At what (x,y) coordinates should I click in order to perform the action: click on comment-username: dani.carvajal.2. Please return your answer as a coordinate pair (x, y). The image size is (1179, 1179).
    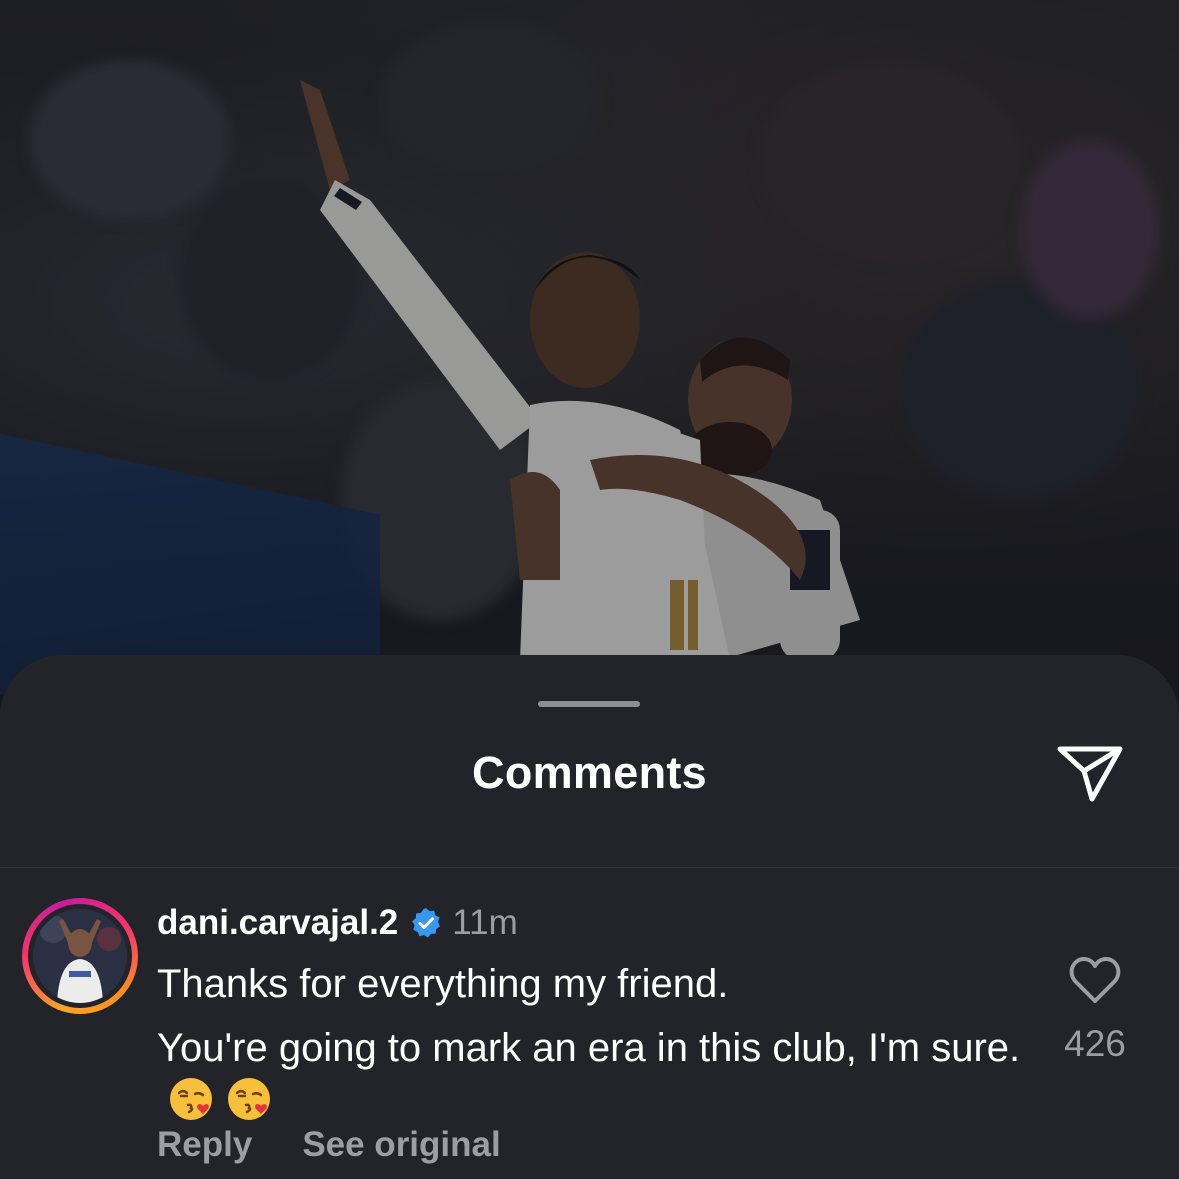
    Looking at the image, I should click on (277, 923).